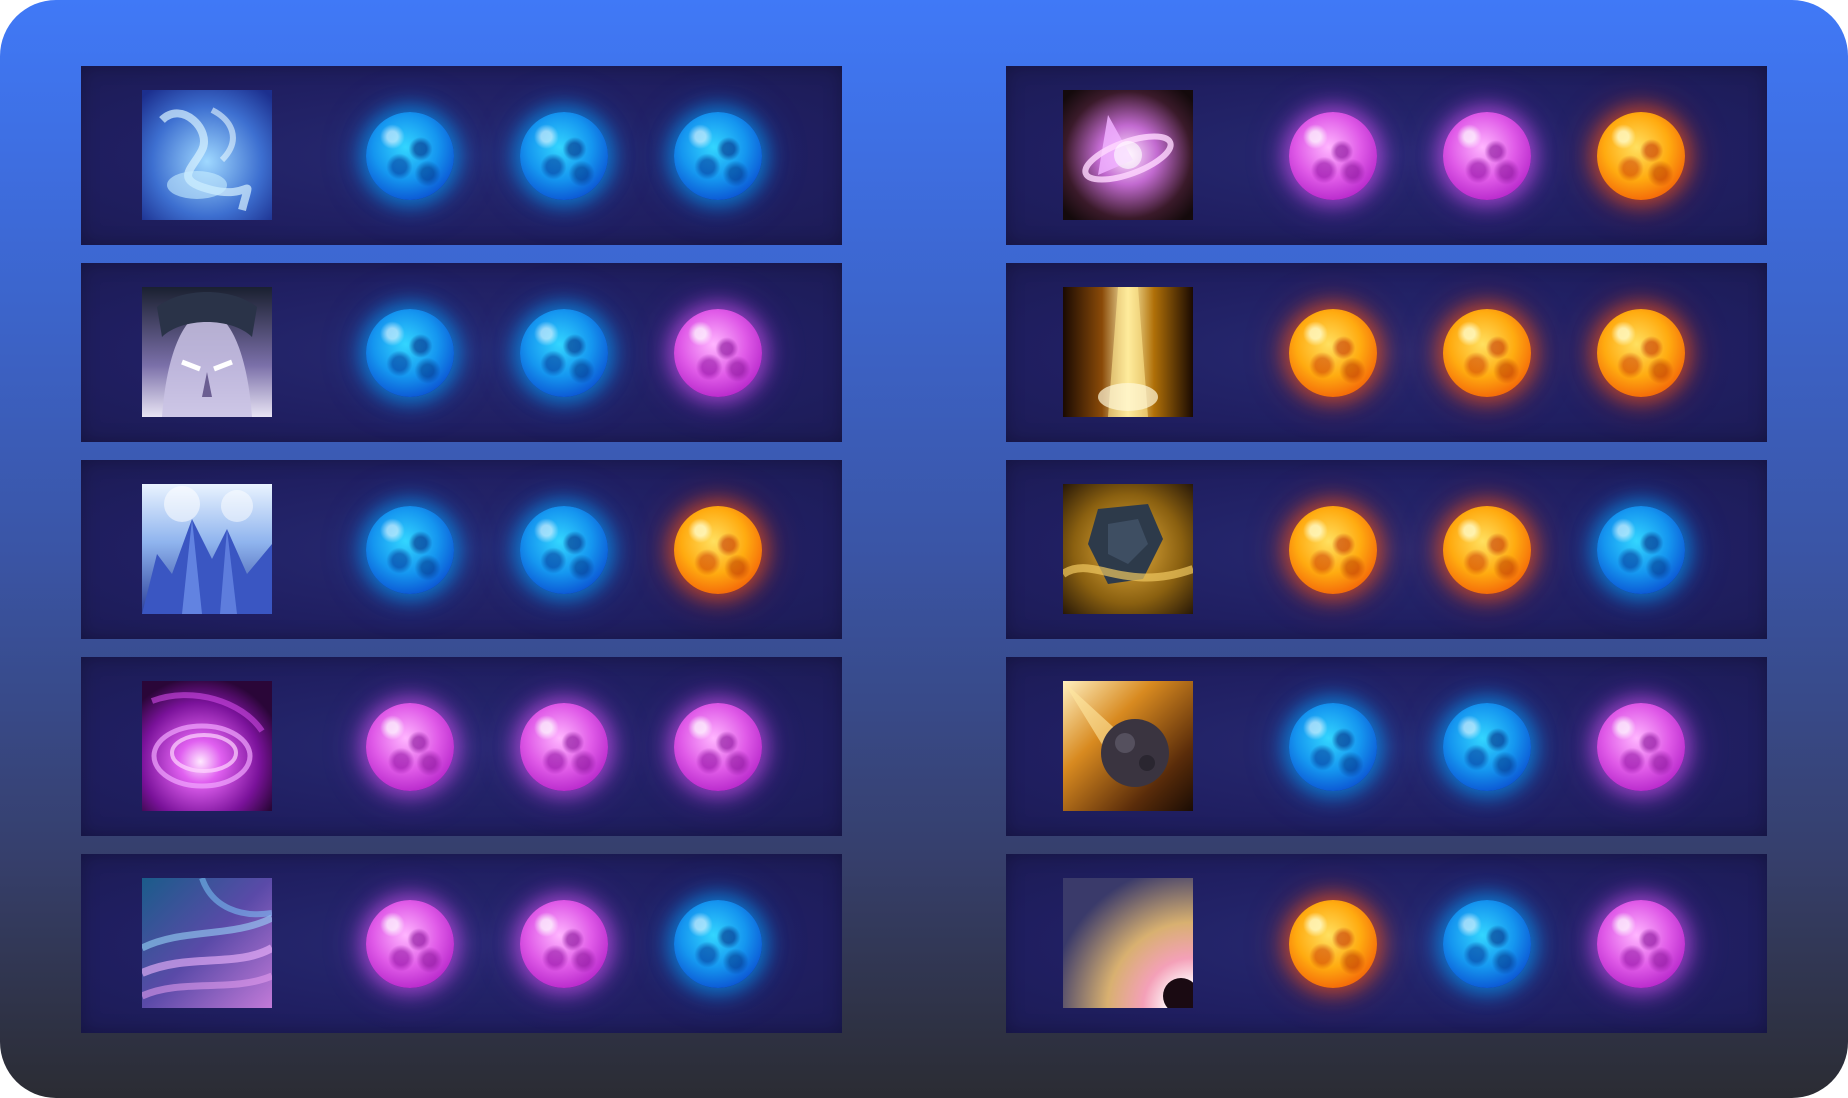  What do you see at coordinates (461, 352) in the screenshot?
I see `spell-row-ghost-walk` at bounding box center [461, 352].